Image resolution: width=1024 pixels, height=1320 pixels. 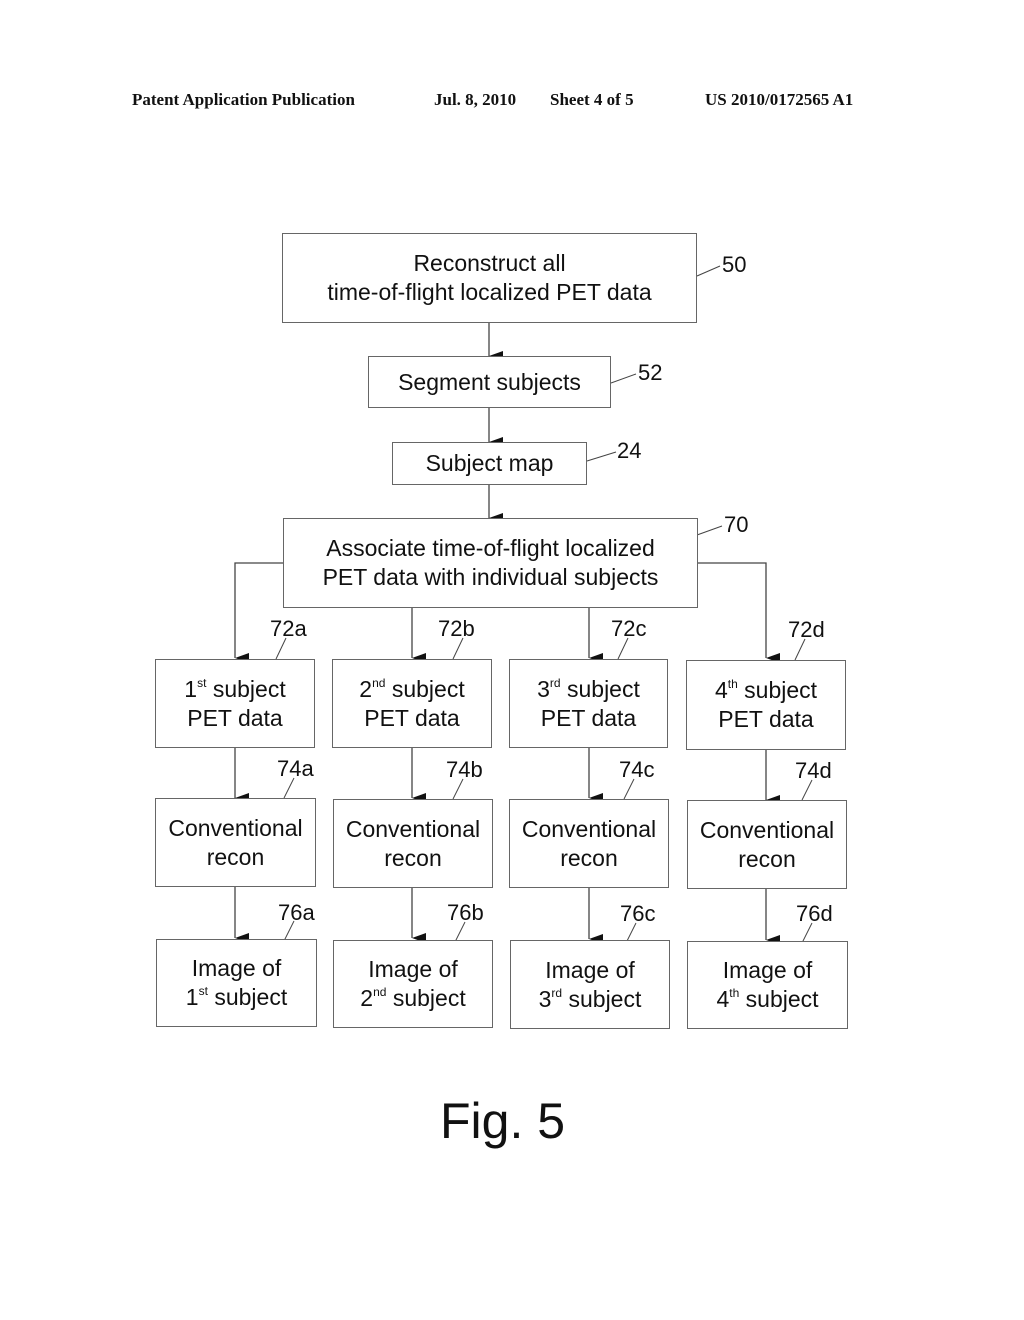 What do you see at coordinates (814, 913) in the screenshot?
I see `ref-76d: 76d` at bounding box center [814, 913].